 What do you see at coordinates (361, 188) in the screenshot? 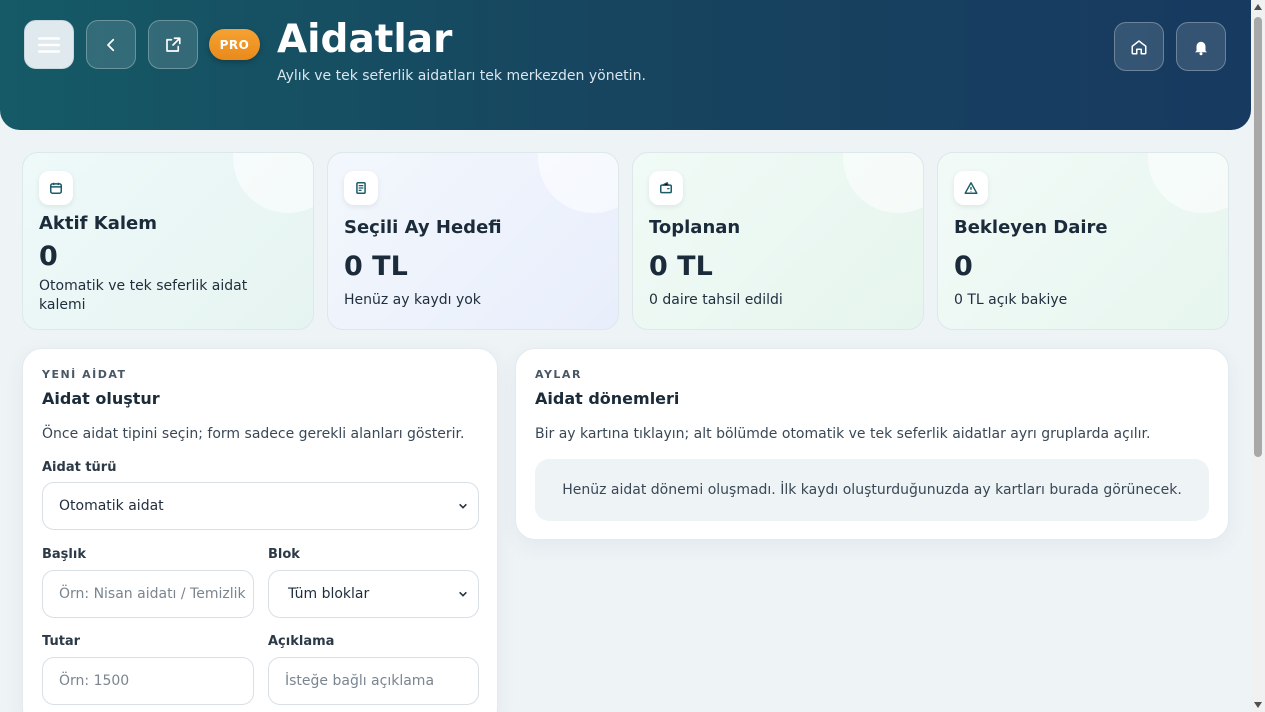
I see `document-icon` at bounding box center [361, 188].